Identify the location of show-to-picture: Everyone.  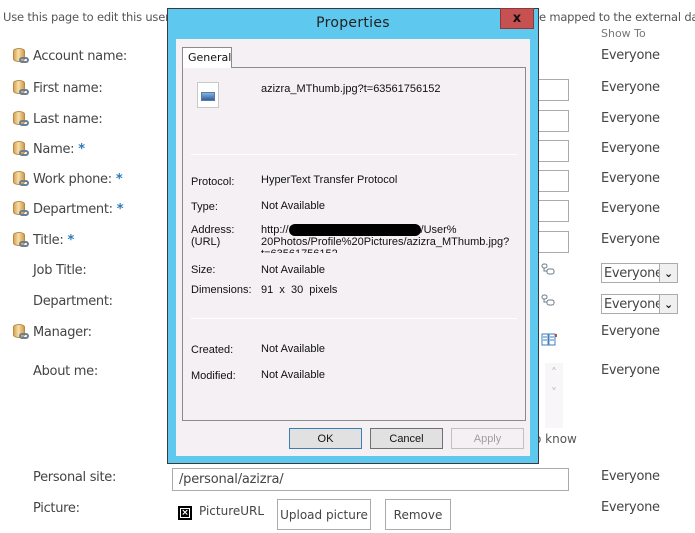
(630, 507).